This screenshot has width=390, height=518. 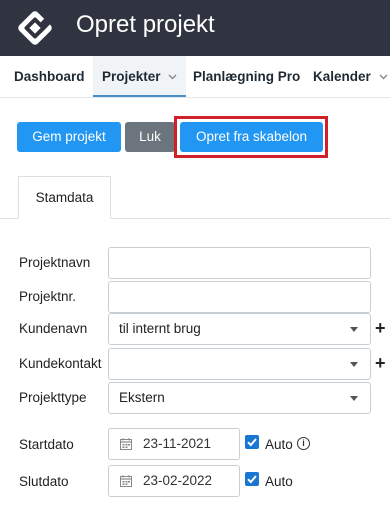 I want to click on end-auto-label: Auto, so click(x=279, y=481).